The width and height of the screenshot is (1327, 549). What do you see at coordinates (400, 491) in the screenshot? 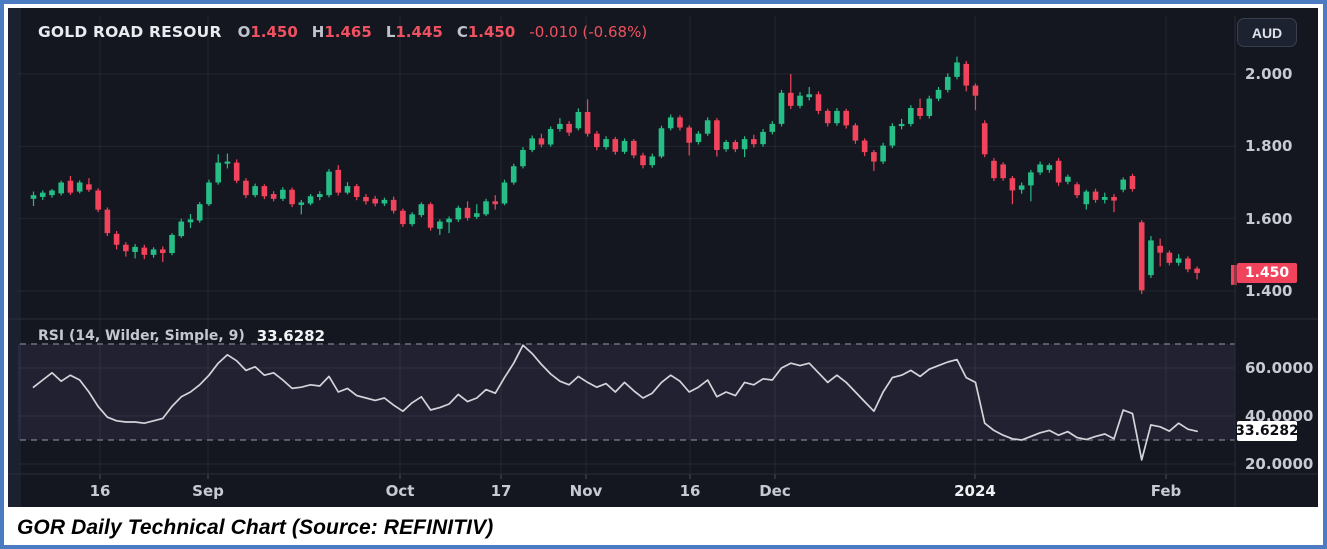
I see `time-tick-label: Oct` at bounding box center [400, 491].